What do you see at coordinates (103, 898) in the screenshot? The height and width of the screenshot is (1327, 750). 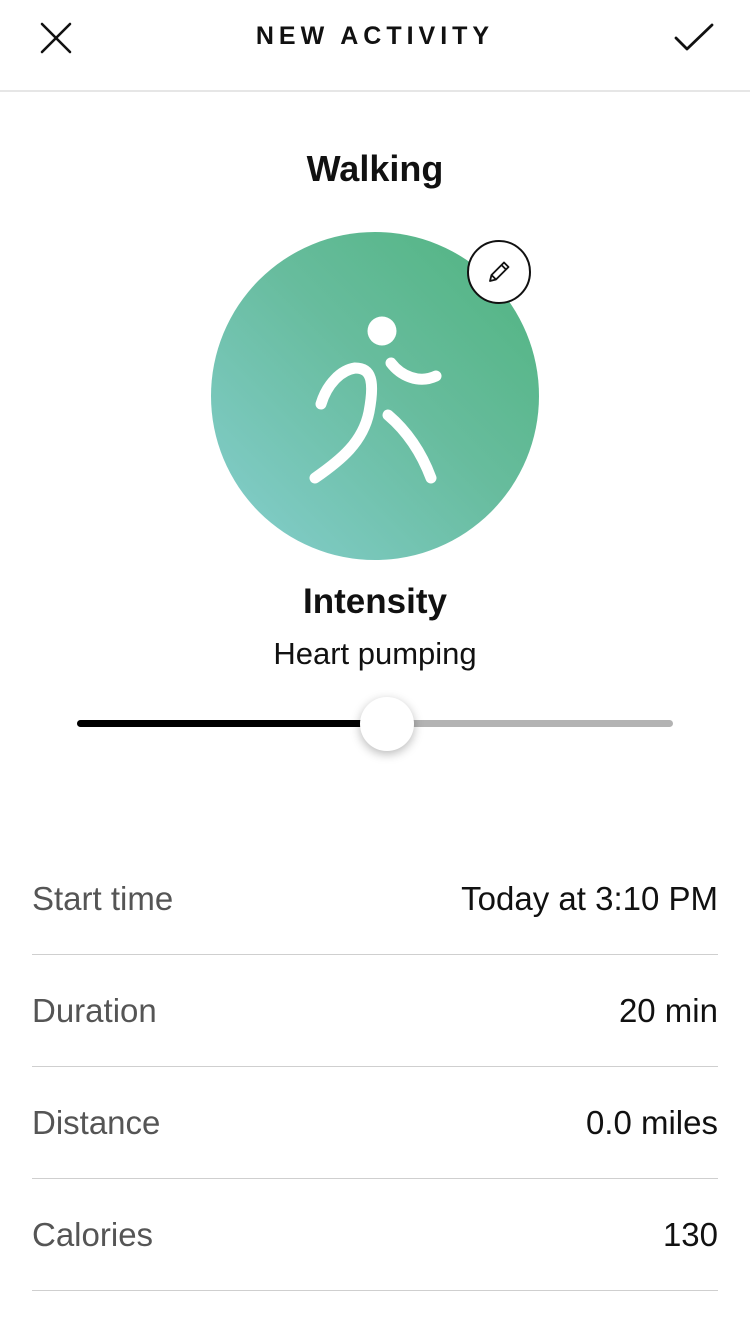 I see `start-time-label: Start time` at bounding box center [103, 898].